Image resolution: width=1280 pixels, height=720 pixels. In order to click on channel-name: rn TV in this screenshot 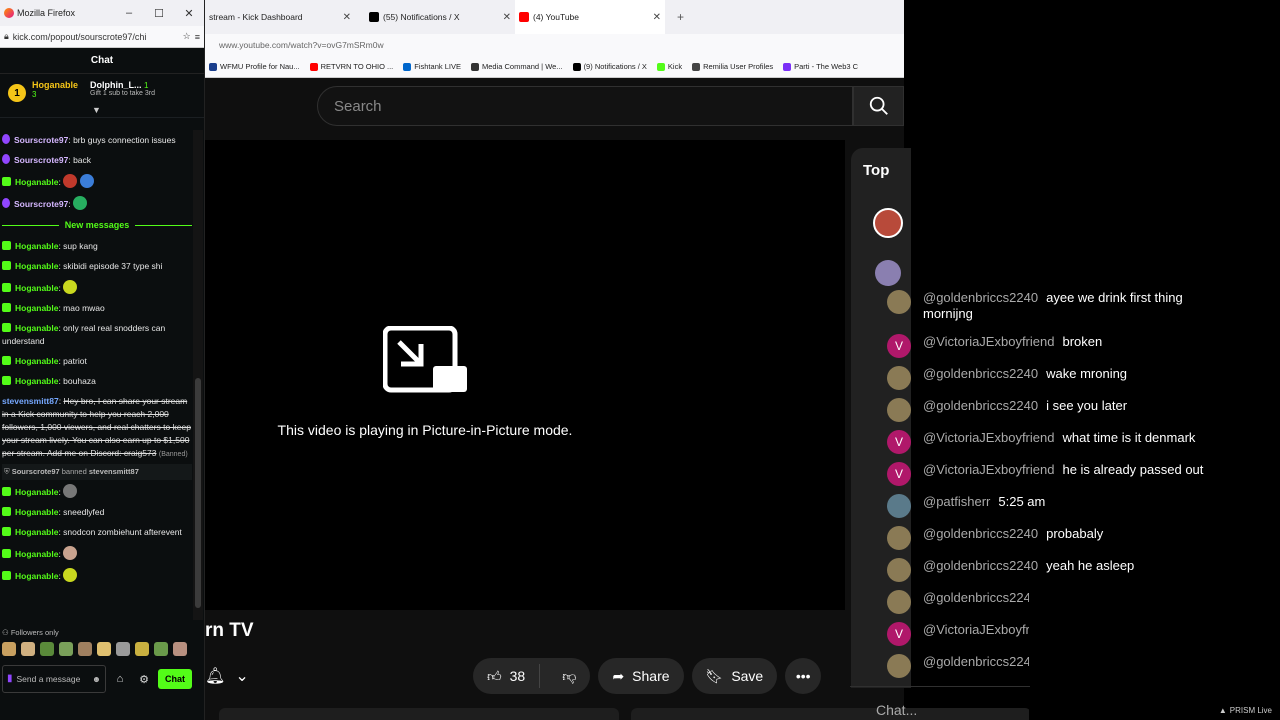, I will do `click(229, 631)`.